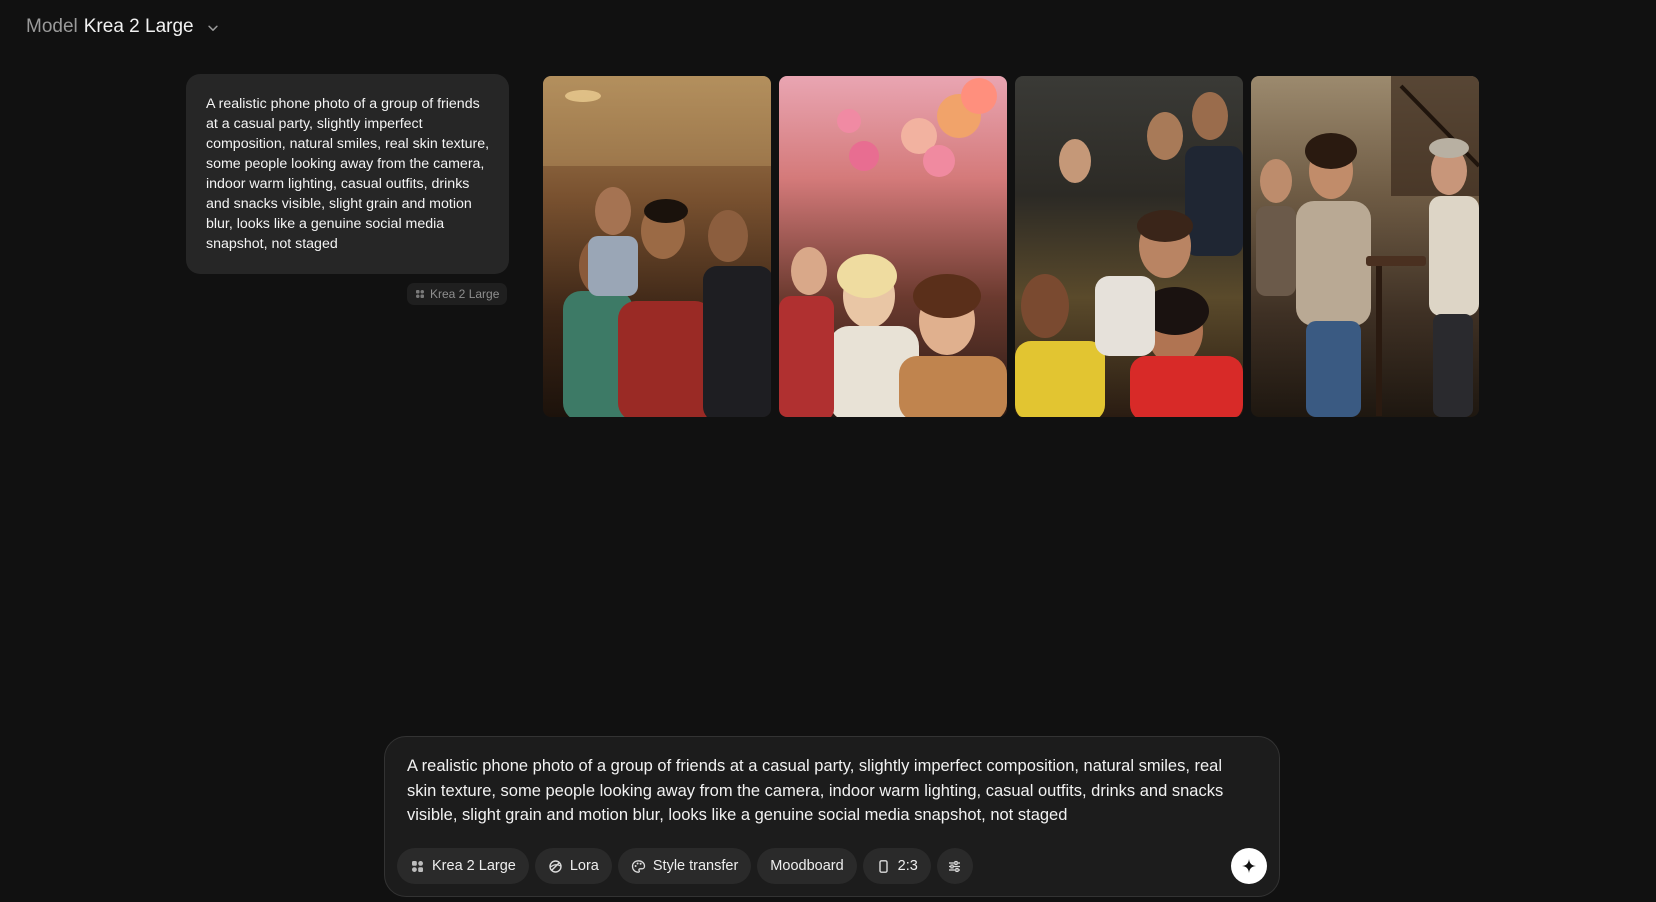  What do you see at coordinates (474, 866) in the screenshot?
I see `model-chip-label: Krea 2 Large` at bounding box center [474, 866].